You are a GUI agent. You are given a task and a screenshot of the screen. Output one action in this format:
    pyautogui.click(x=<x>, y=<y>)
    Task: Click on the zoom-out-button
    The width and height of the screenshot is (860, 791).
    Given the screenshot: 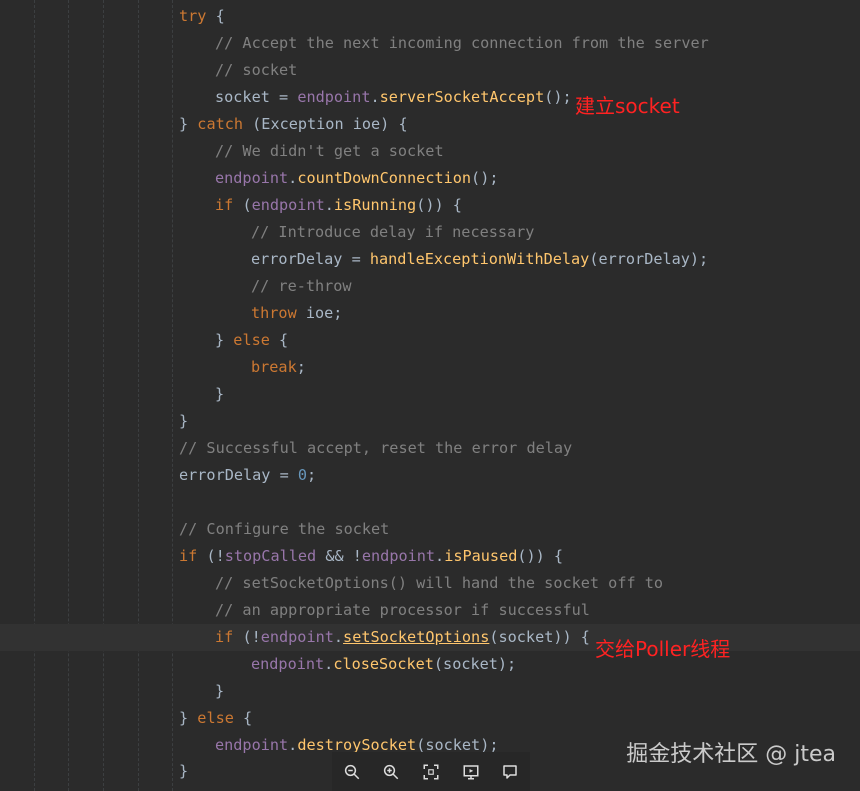 What is the action you would take?
    pyautogui.click(x=352, y=772)
    